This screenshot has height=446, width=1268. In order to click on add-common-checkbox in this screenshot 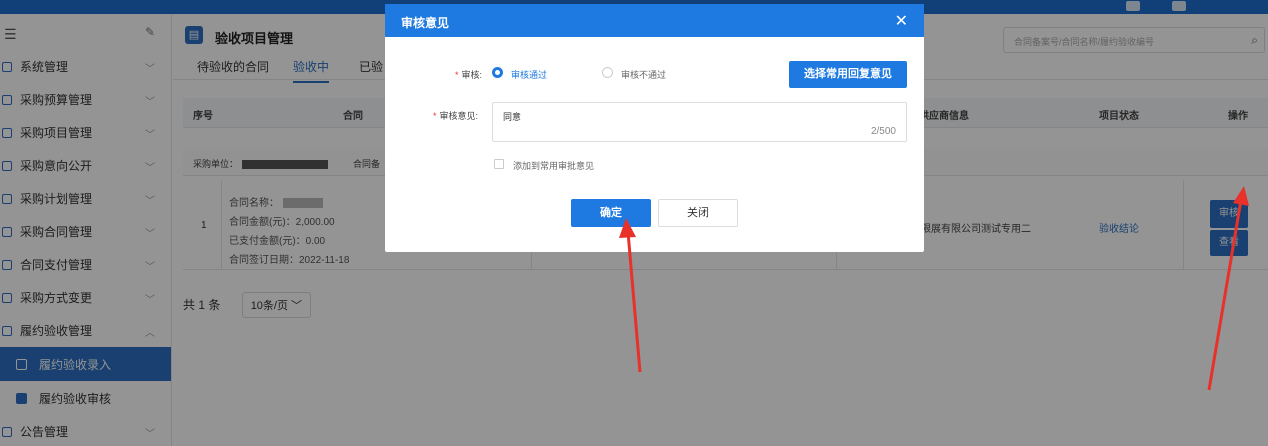, I will do `click(499, 164)`.